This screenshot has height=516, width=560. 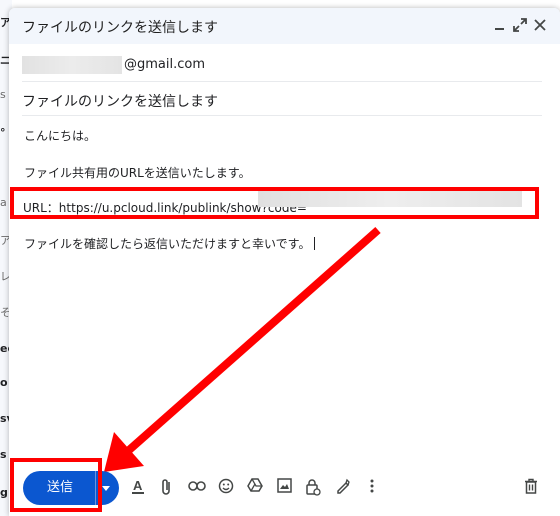 I want to click on confidential-lock-icon, so click(x=313, y=488).